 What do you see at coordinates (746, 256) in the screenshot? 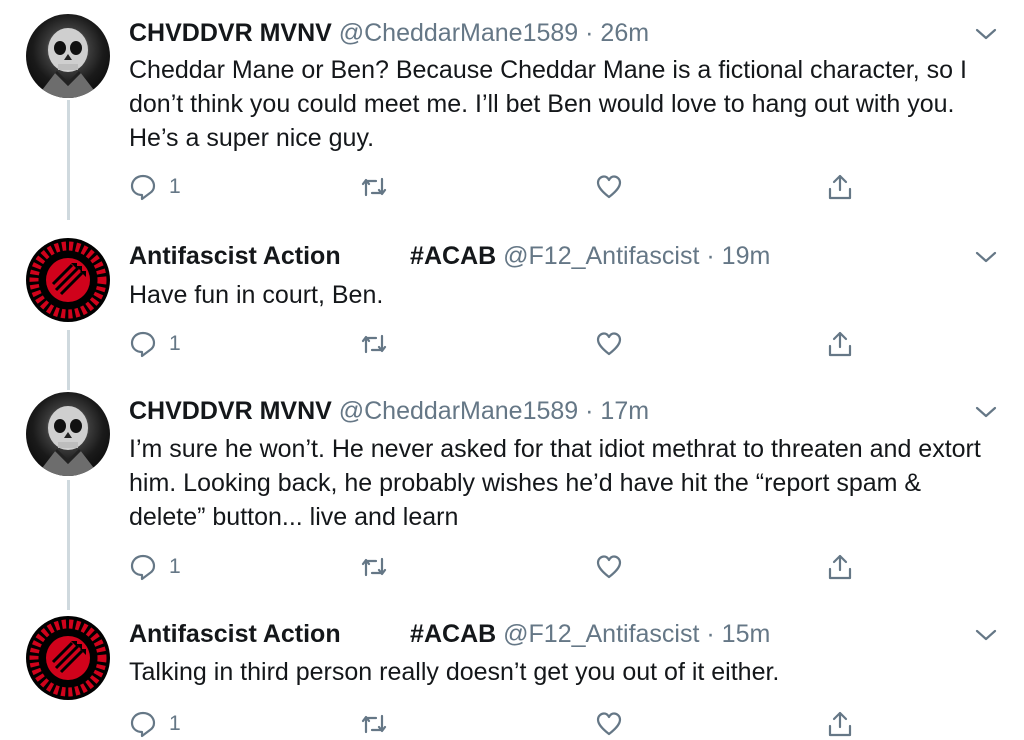
I see `timestamp: 19m` at bounding box center [746, 256].